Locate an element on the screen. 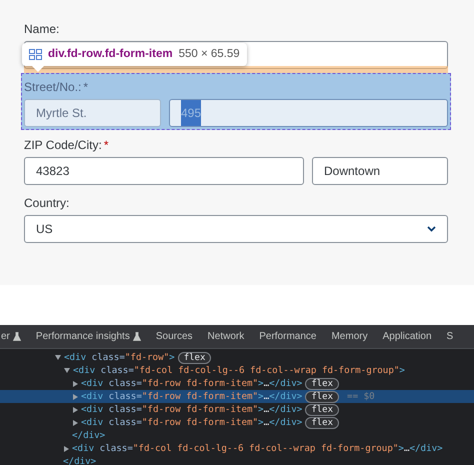 Image resolution: width=474 pixels, height=465 pixels. field-label: Country: is located at coordinates (47, 203).